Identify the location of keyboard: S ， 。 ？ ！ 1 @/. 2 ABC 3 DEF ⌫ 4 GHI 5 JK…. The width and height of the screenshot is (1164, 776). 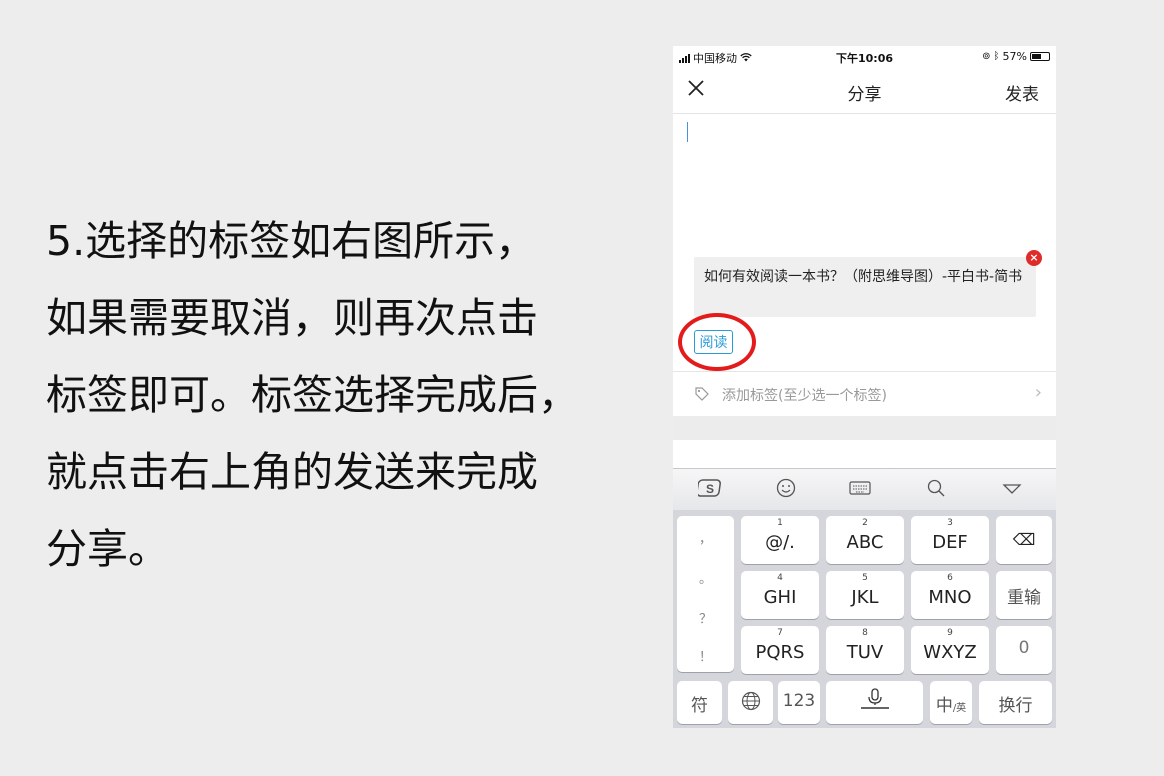
(864, 598).